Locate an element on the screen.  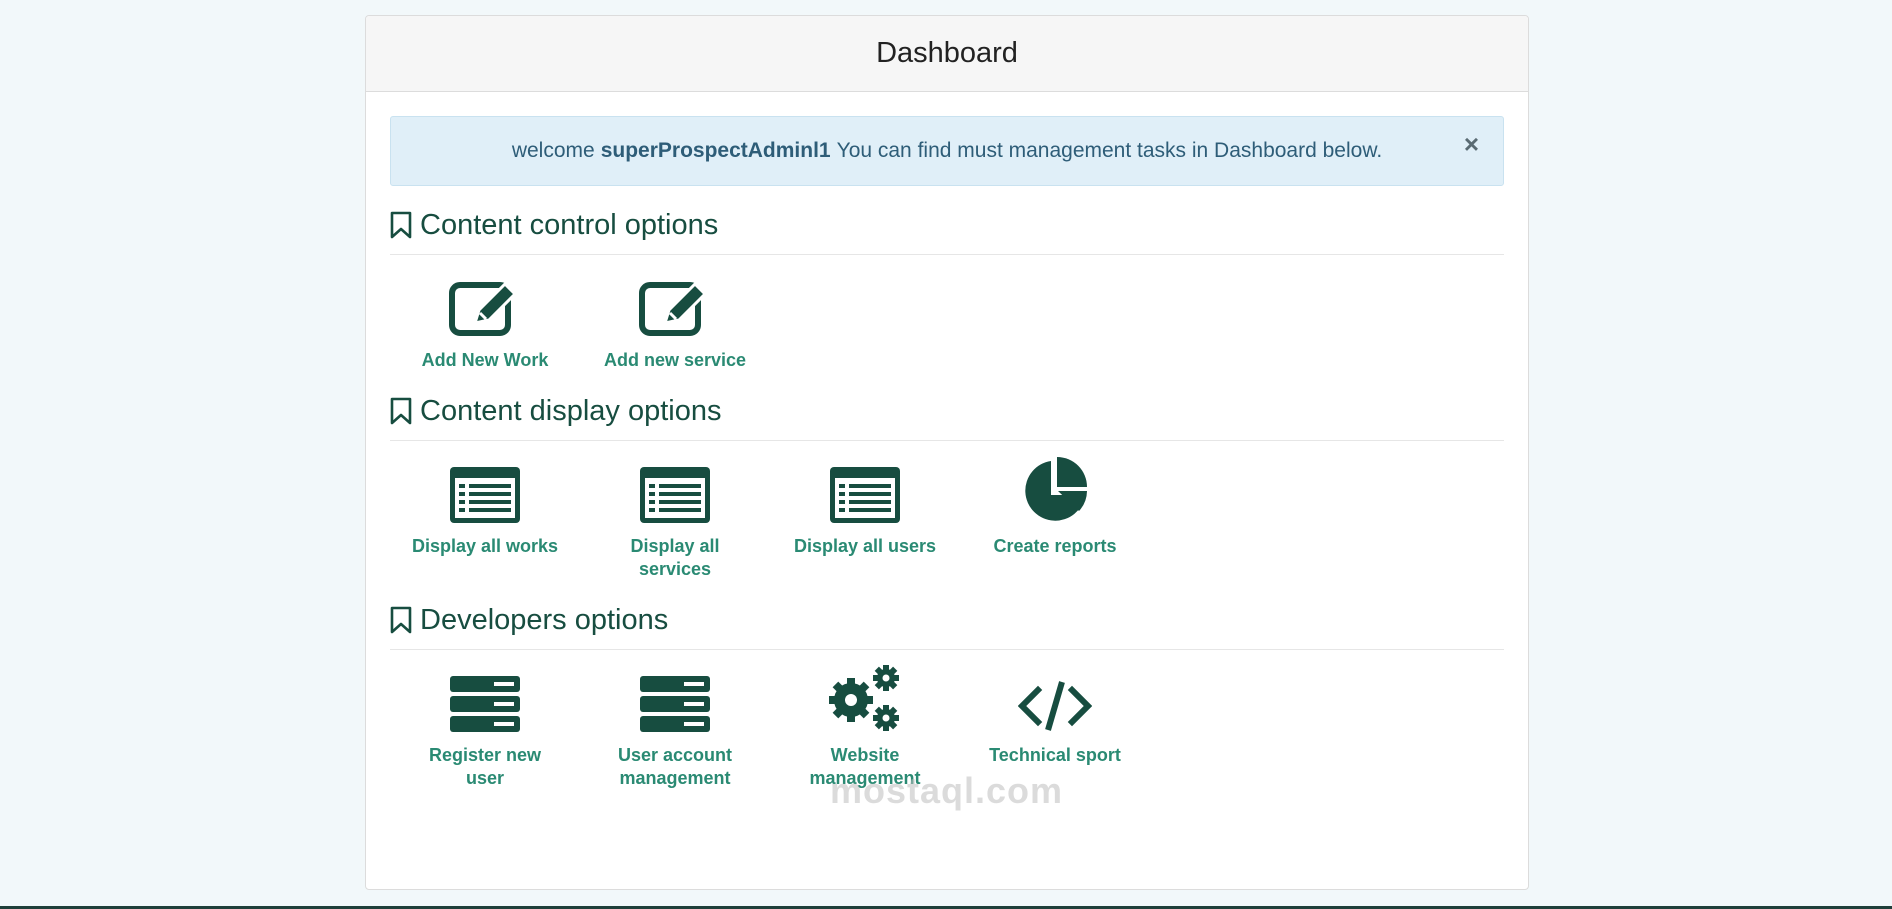
display-all-services-button: Display all services is located at coordinates (675, 522).